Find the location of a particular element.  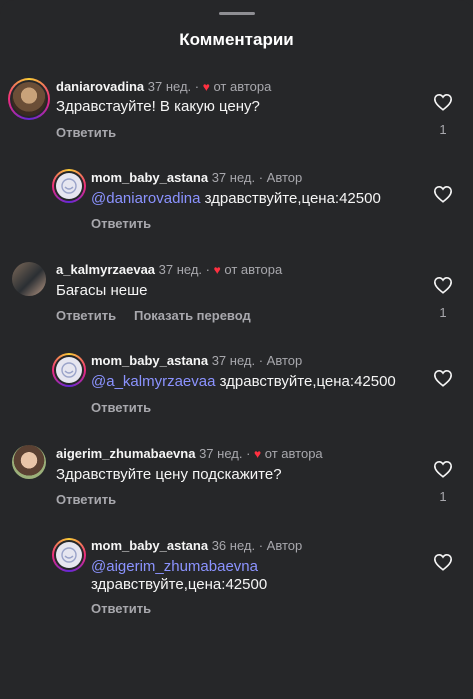

comment-meta: daniarovadina 37 нед. · ♥ от автора is located at coordinates (164, 86).